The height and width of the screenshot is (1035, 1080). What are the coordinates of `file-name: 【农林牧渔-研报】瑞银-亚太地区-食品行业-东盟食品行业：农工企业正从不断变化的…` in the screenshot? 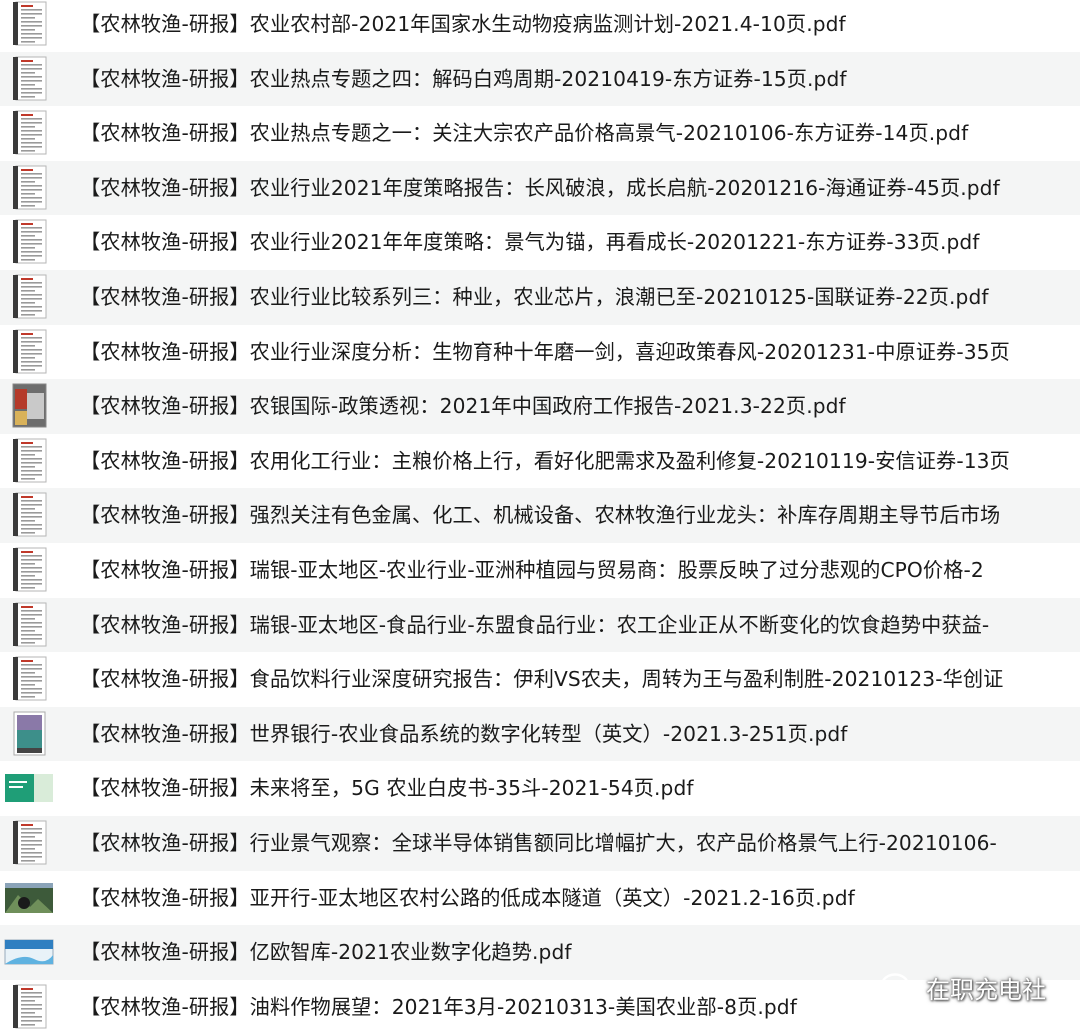 It's located at (535, 624).